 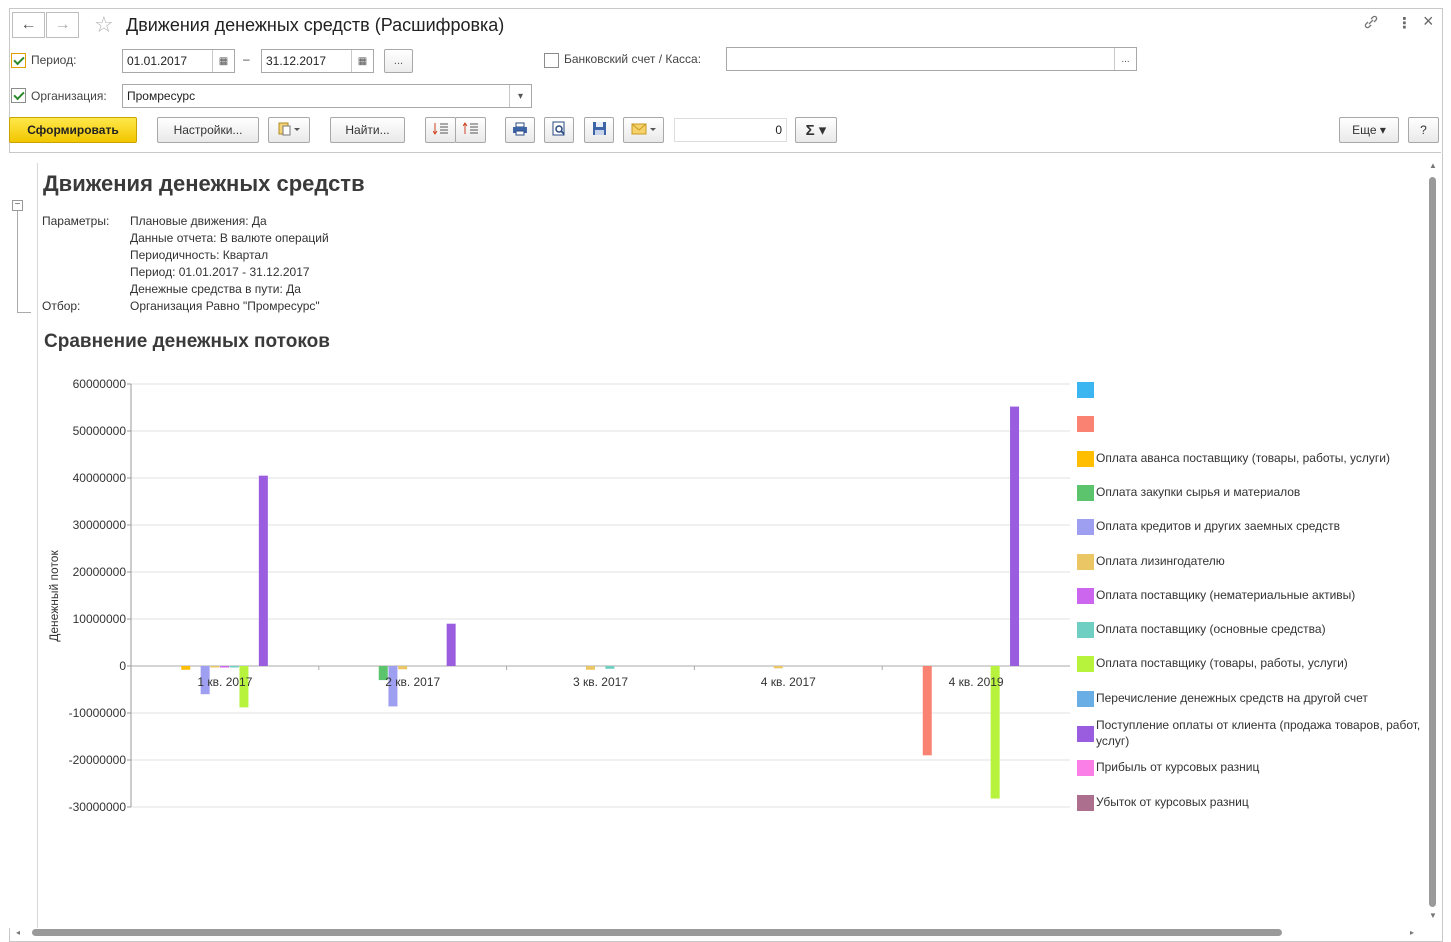 I want to click on legend-item: Оплата закупки сырья и материалов, so click(x=1251, y=492).